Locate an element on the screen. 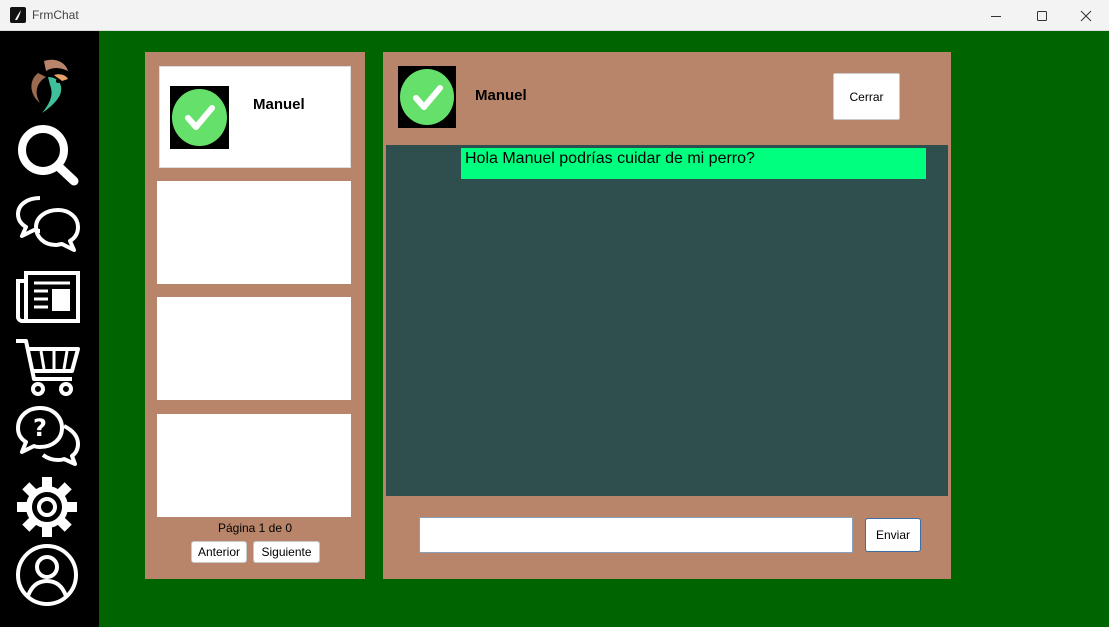 This screenshot has height=627, width=1109. contact-card: Manuel is located at coordinates (255, 117).